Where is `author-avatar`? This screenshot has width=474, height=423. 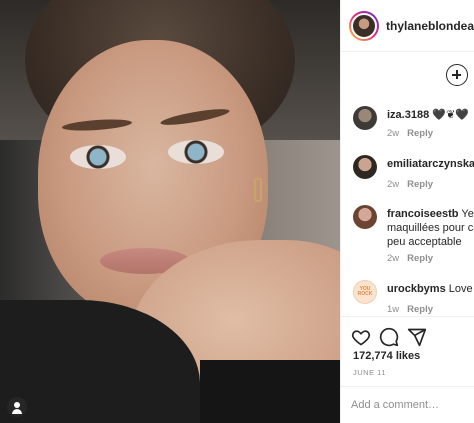
author-avatar is located at coordinates (364, 26).